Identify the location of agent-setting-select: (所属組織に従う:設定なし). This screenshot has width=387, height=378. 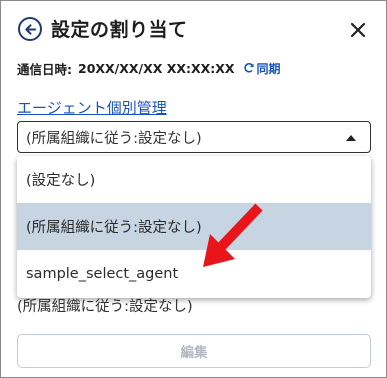
(194, 137).